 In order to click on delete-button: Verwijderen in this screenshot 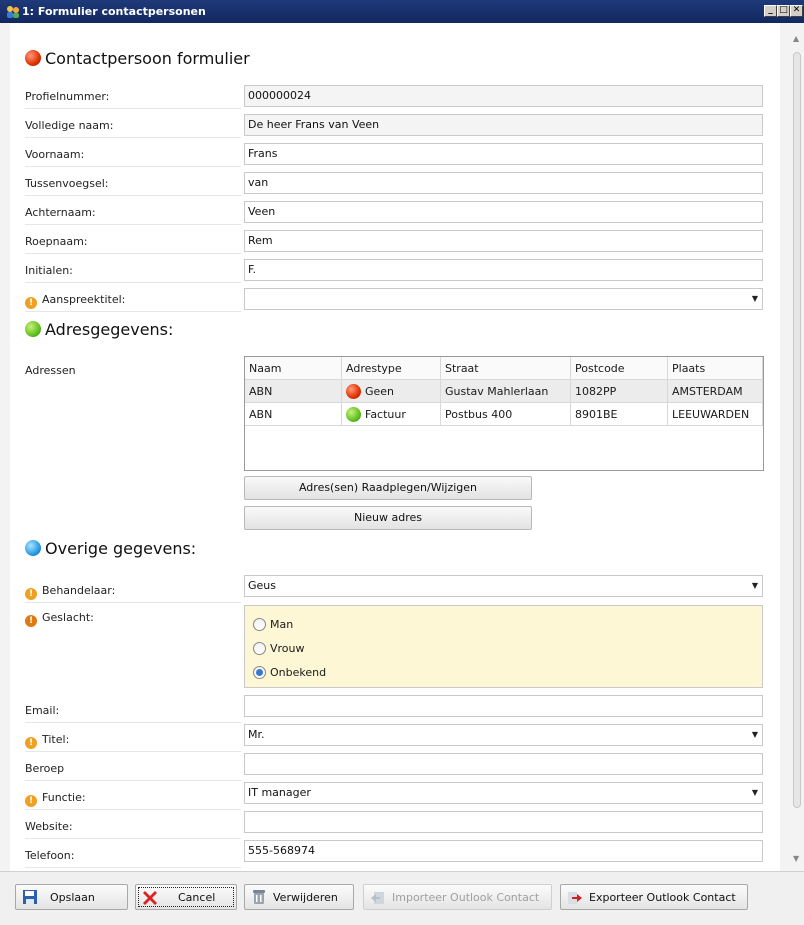, I will do `click(299, 897)`.